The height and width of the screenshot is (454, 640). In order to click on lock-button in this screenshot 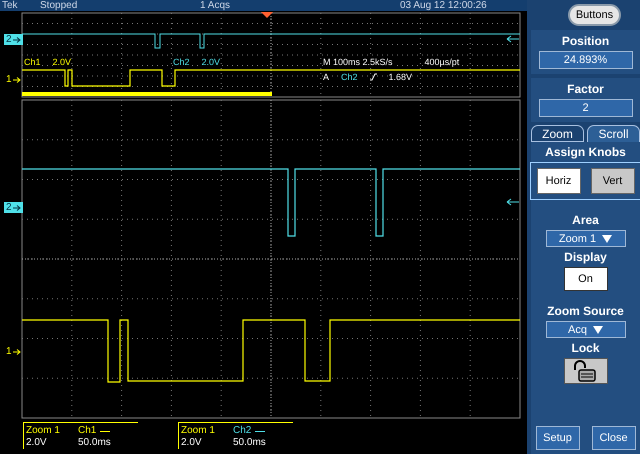, I will do `click(586, 371)`.